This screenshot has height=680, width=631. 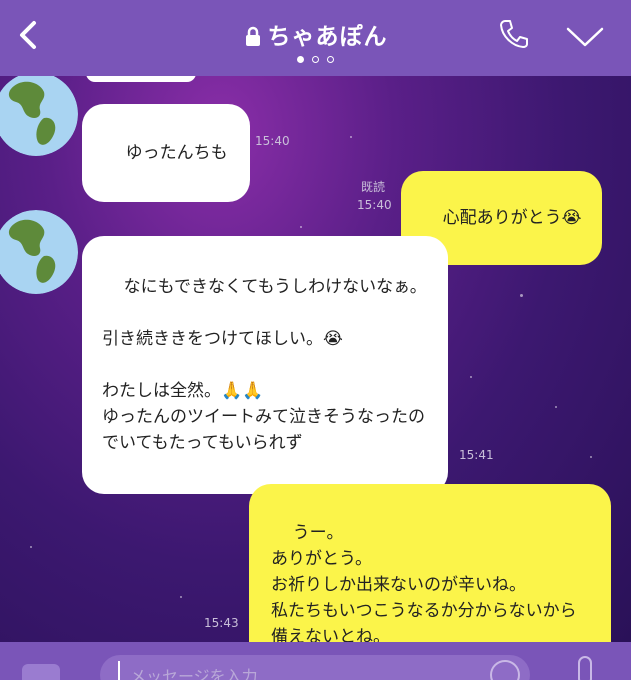 I want to click on message-input-placeholder: メッセージを入力, so click(x=194, y=673).